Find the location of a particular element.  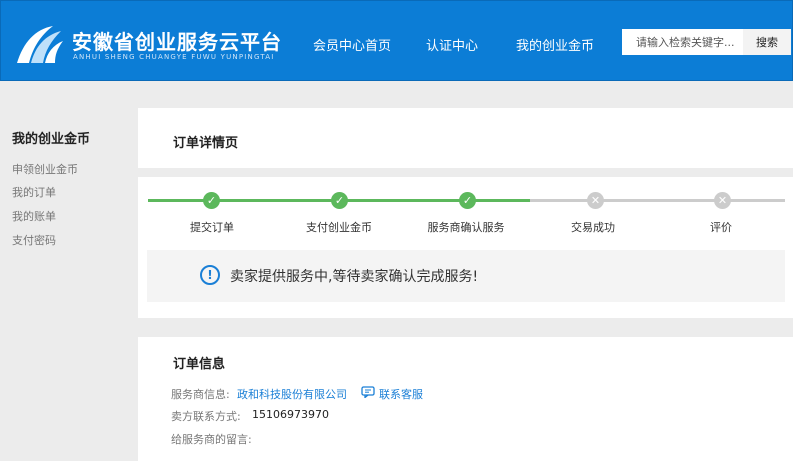

progress-line-pending is located at coordinates (657, 200).